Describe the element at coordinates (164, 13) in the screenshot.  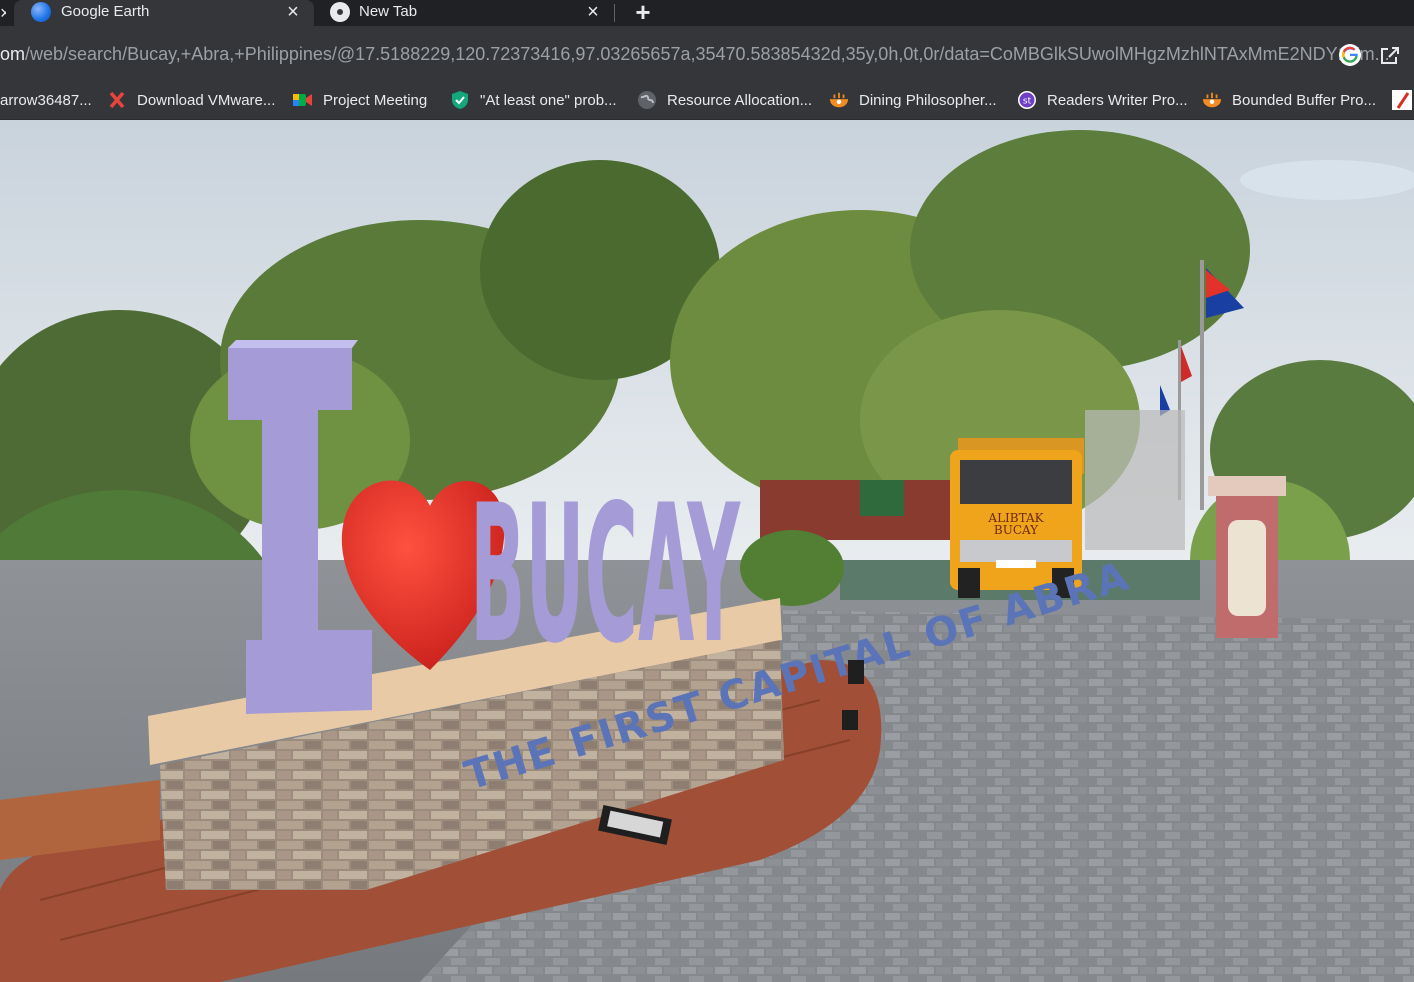
I see `tab-google-earth: Google Earth ×` at that location.